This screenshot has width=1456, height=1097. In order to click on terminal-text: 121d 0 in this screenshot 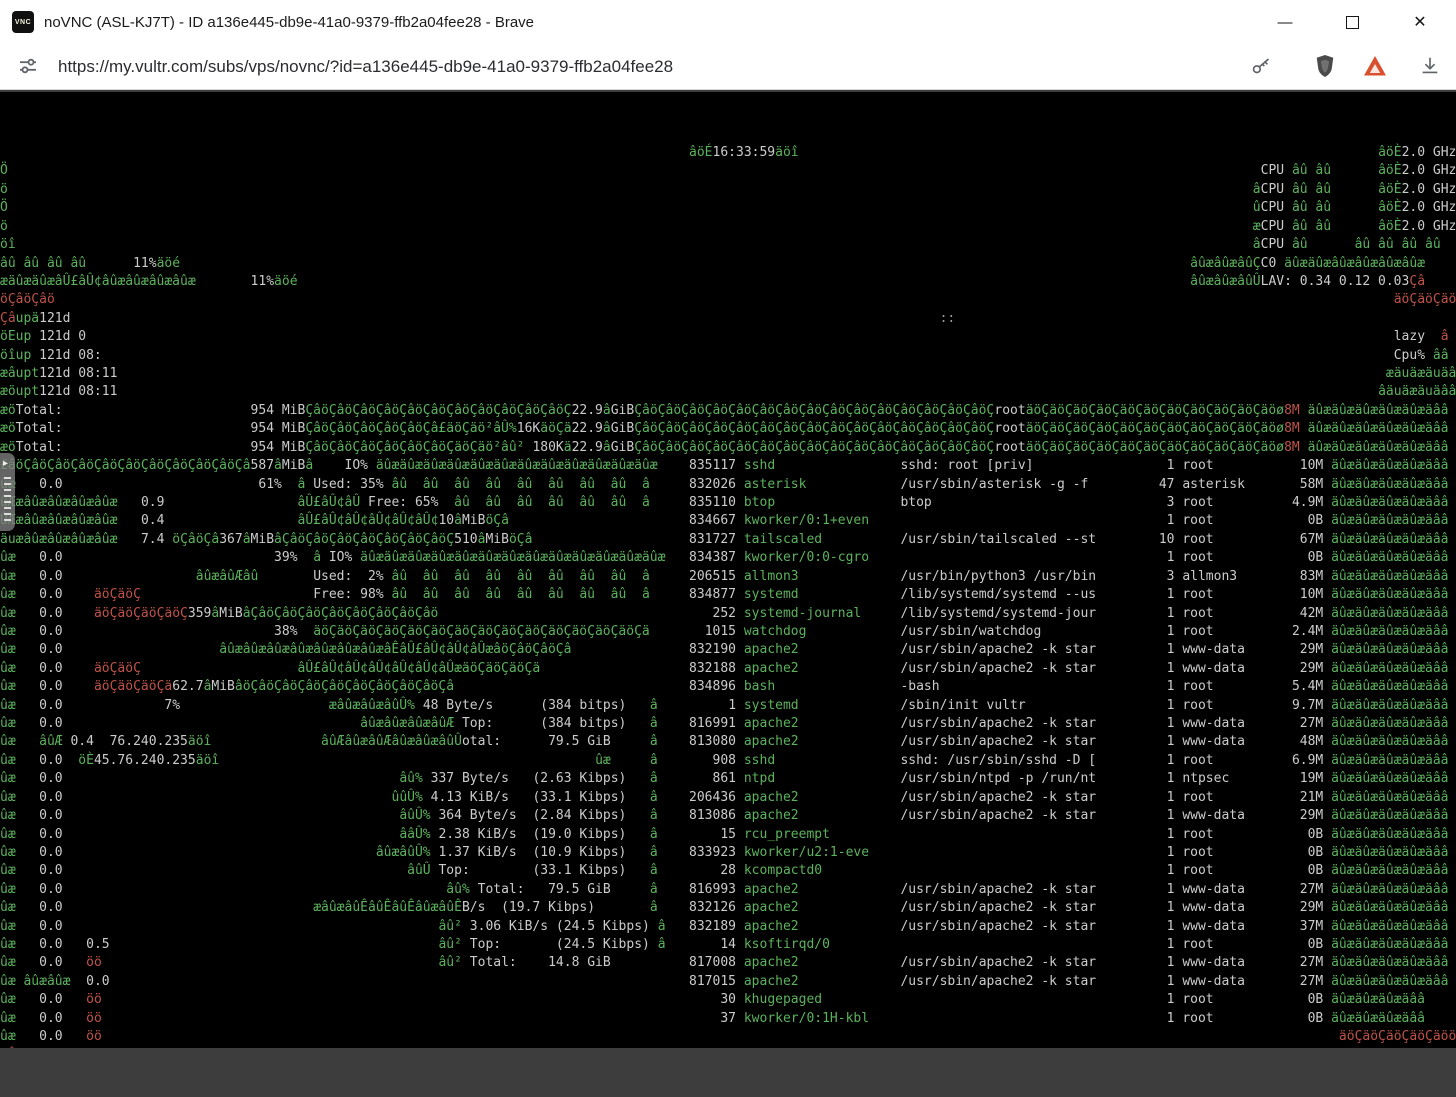, I will do `click(59, 337)`.